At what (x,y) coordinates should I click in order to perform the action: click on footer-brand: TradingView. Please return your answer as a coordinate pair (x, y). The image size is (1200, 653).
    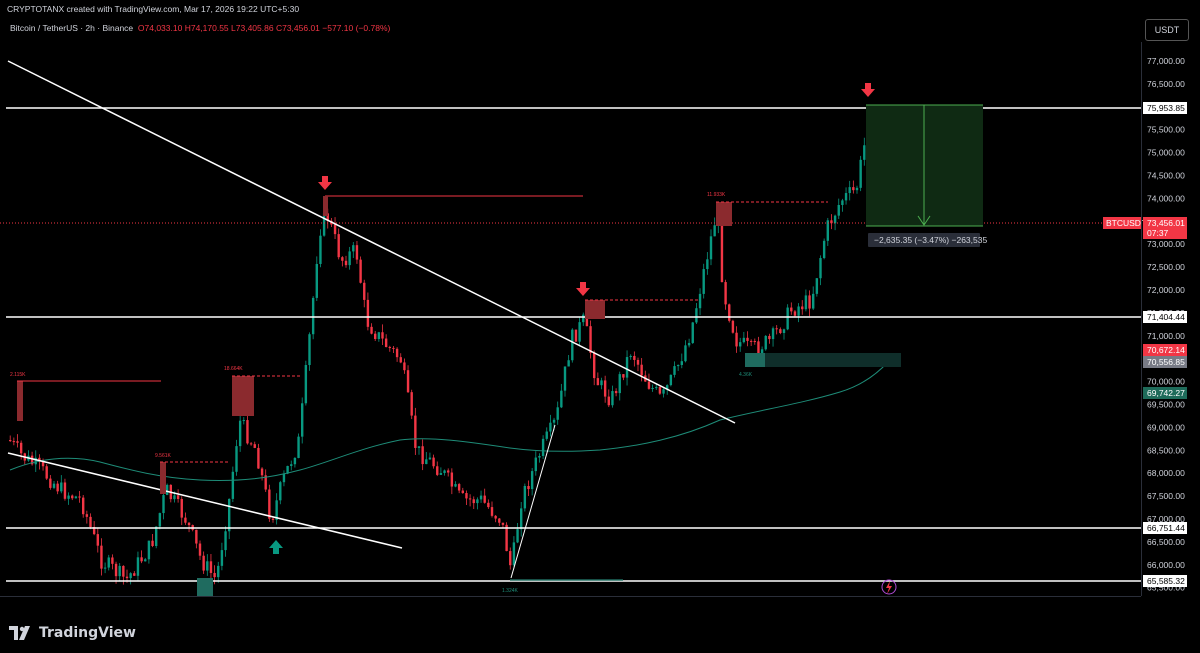
    Looking at the image, I should click on (87, 633).